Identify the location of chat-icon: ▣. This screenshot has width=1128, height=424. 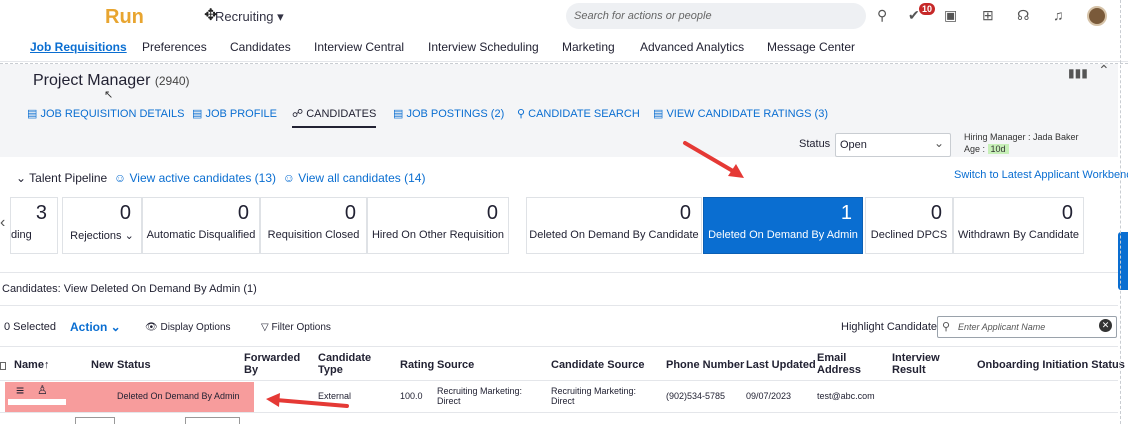
(950, 15).